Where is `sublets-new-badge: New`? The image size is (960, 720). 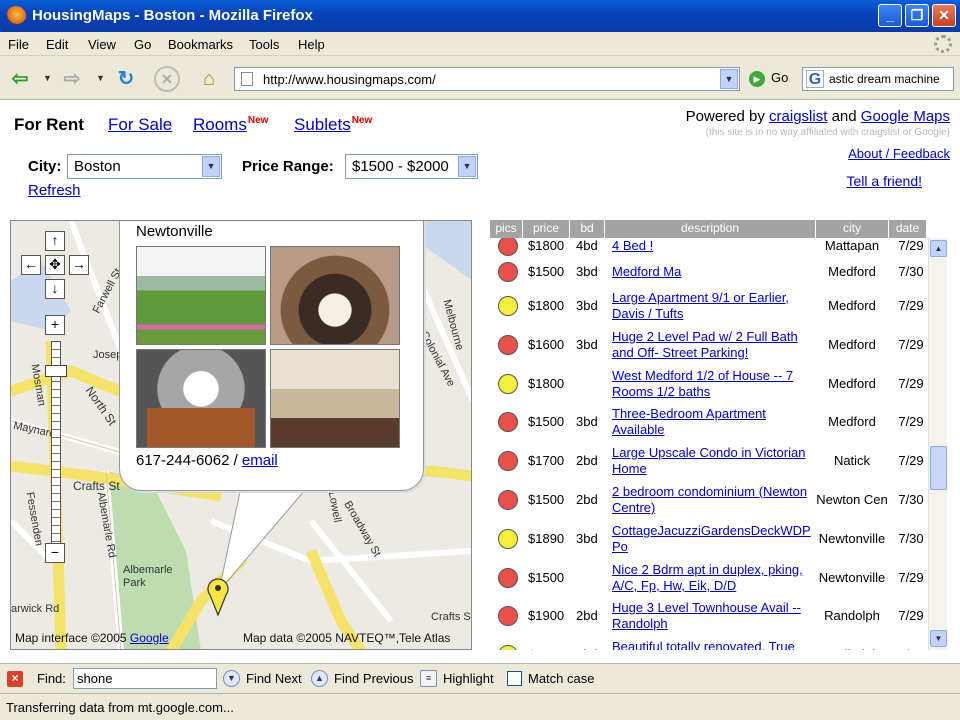 sublets-new-badge: New is located at coordinates (362, 121).